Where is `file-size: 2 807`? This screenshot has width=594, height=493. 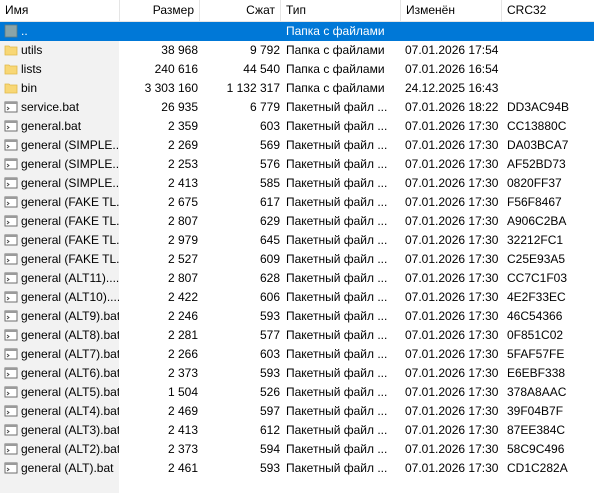
file-size: 2 807 is located at coordinates (182, 221).